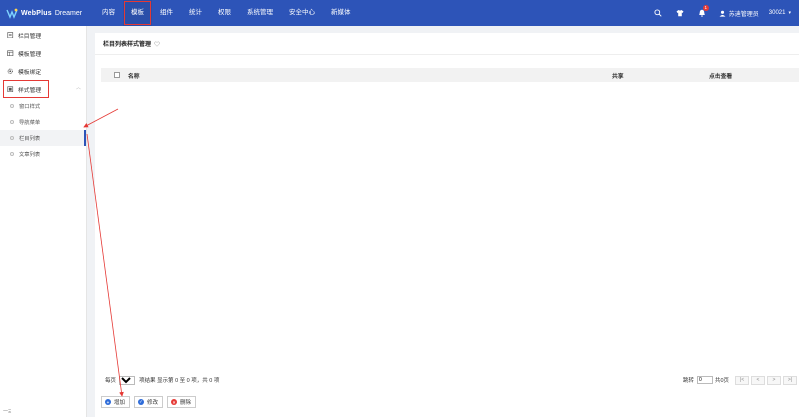 Image resolution: width=799 pixels, height=417 pixels. I want to click on next-page-button: >, so click(774, 380).